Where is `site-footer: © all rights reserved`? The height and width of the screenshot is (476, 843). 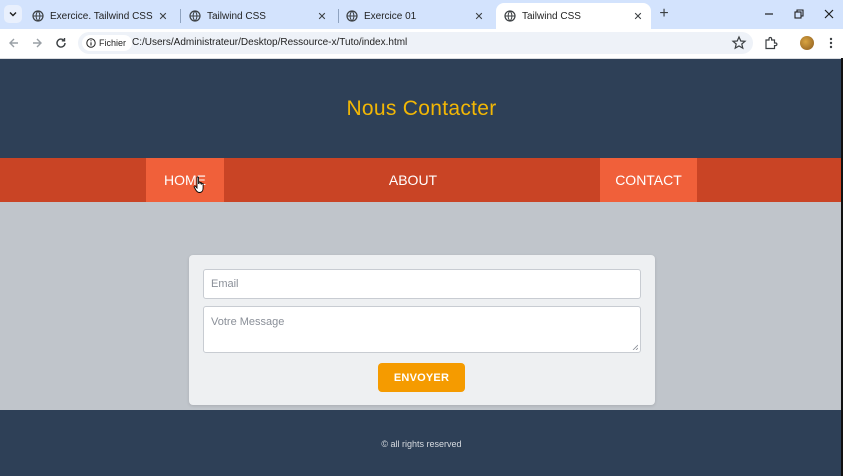 site-footer: © all rights reserved is located at coordinates (421, 443).